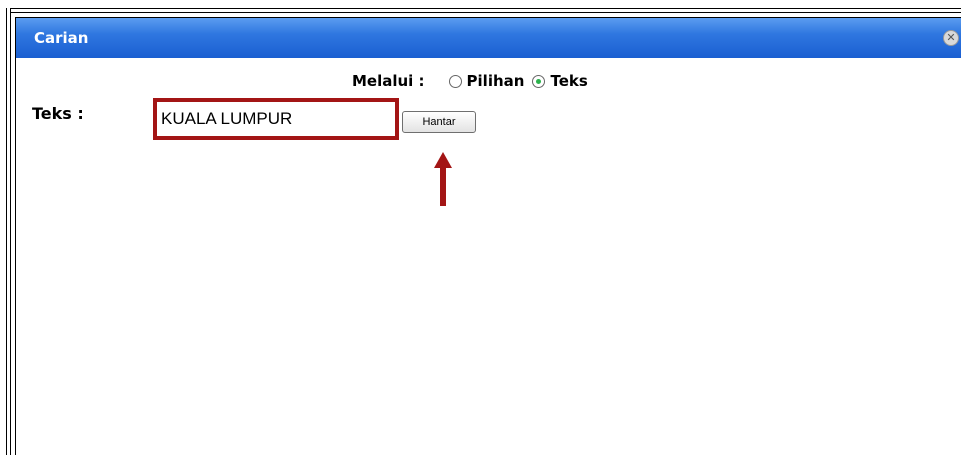 The width and height of the screenshot is (961, 455). I want to click on dialog-title: Carian, so click(61, 38).